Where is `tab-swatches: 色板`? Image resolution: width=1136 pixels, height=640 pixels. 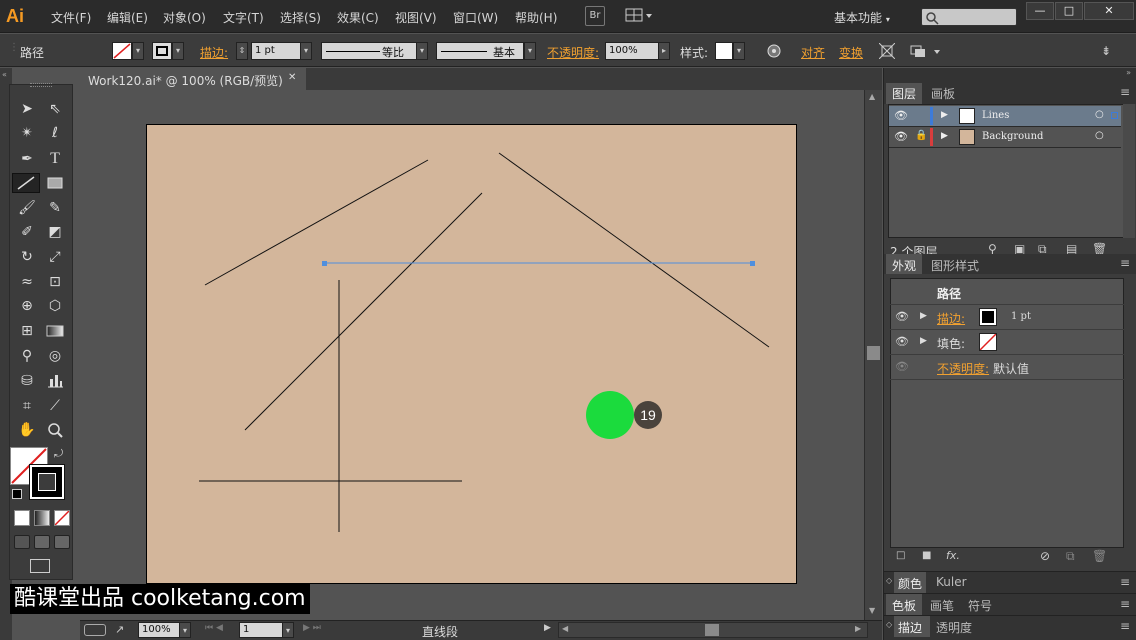 tab-swatches: 色板 is located at coordinates (904, 605).